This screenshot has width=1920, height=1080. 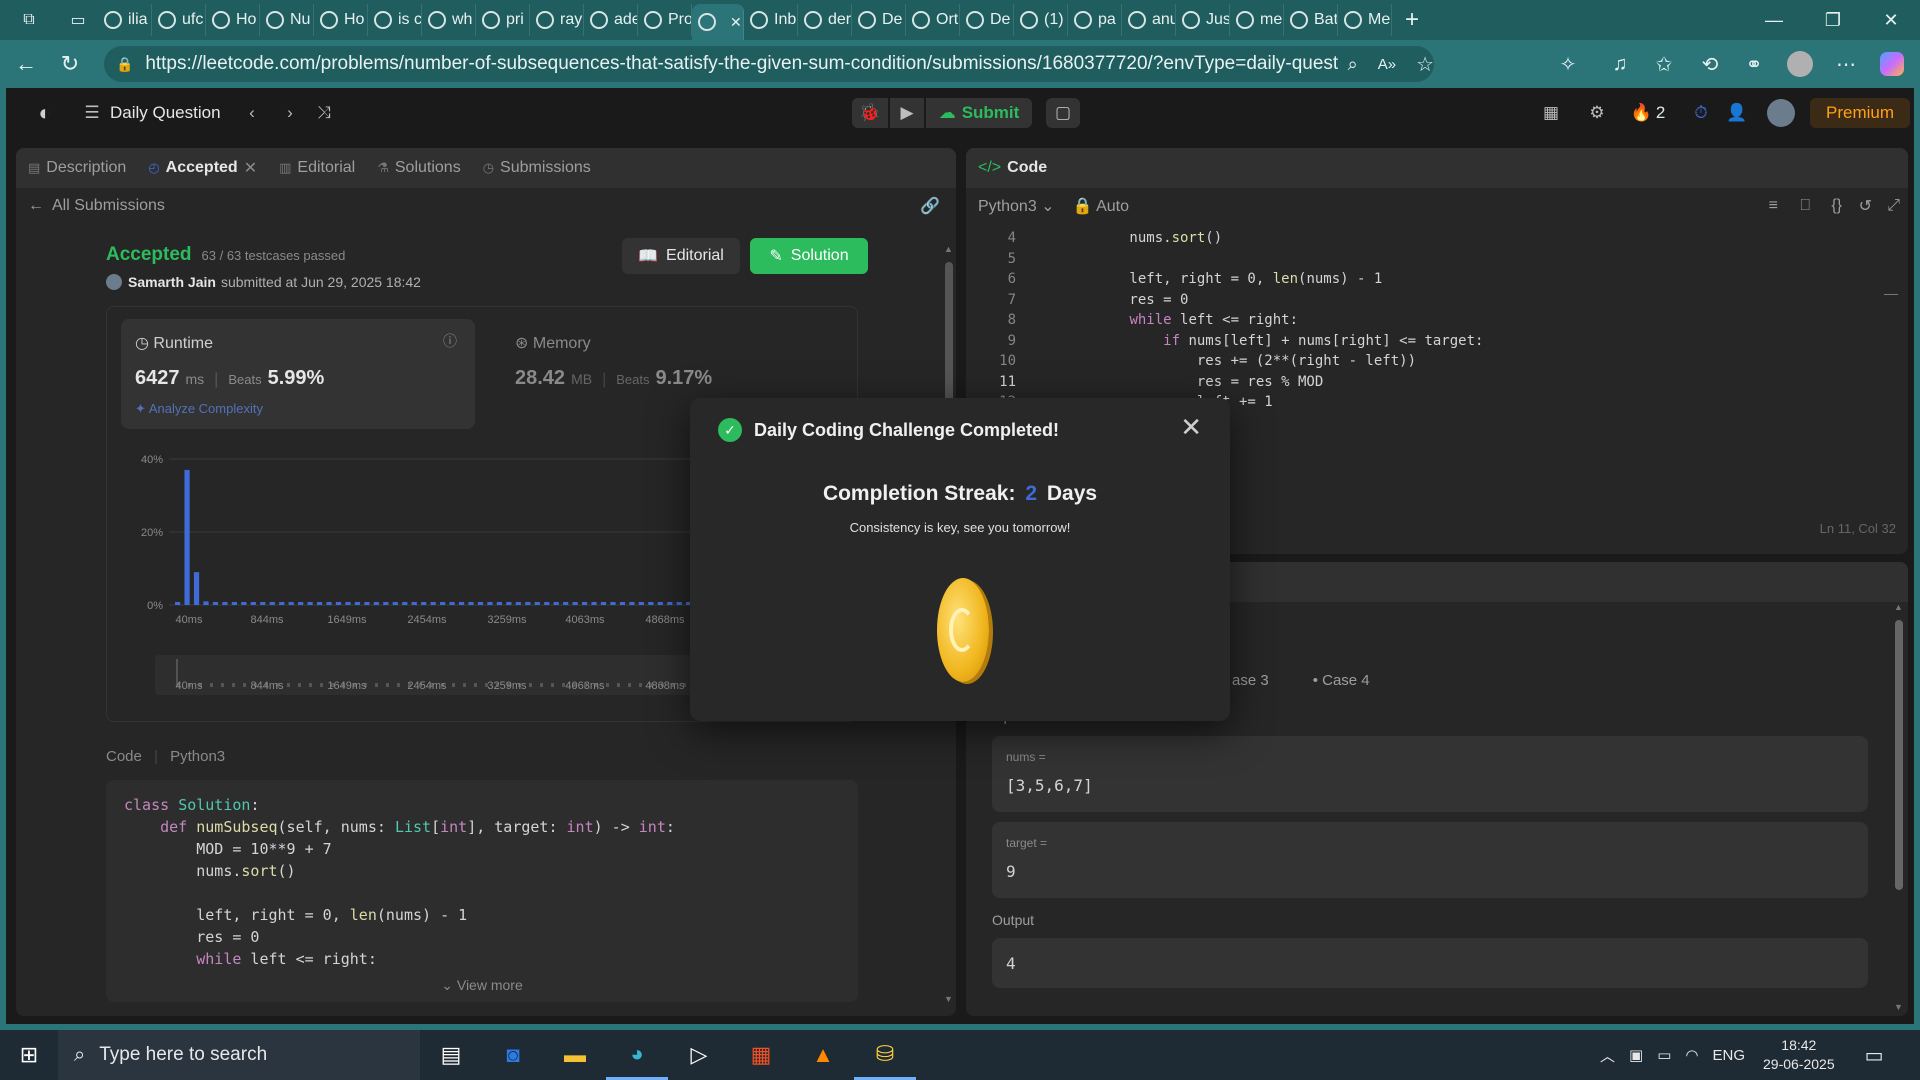 I want to click on browser-tab: De, so click(x=987, y=20).